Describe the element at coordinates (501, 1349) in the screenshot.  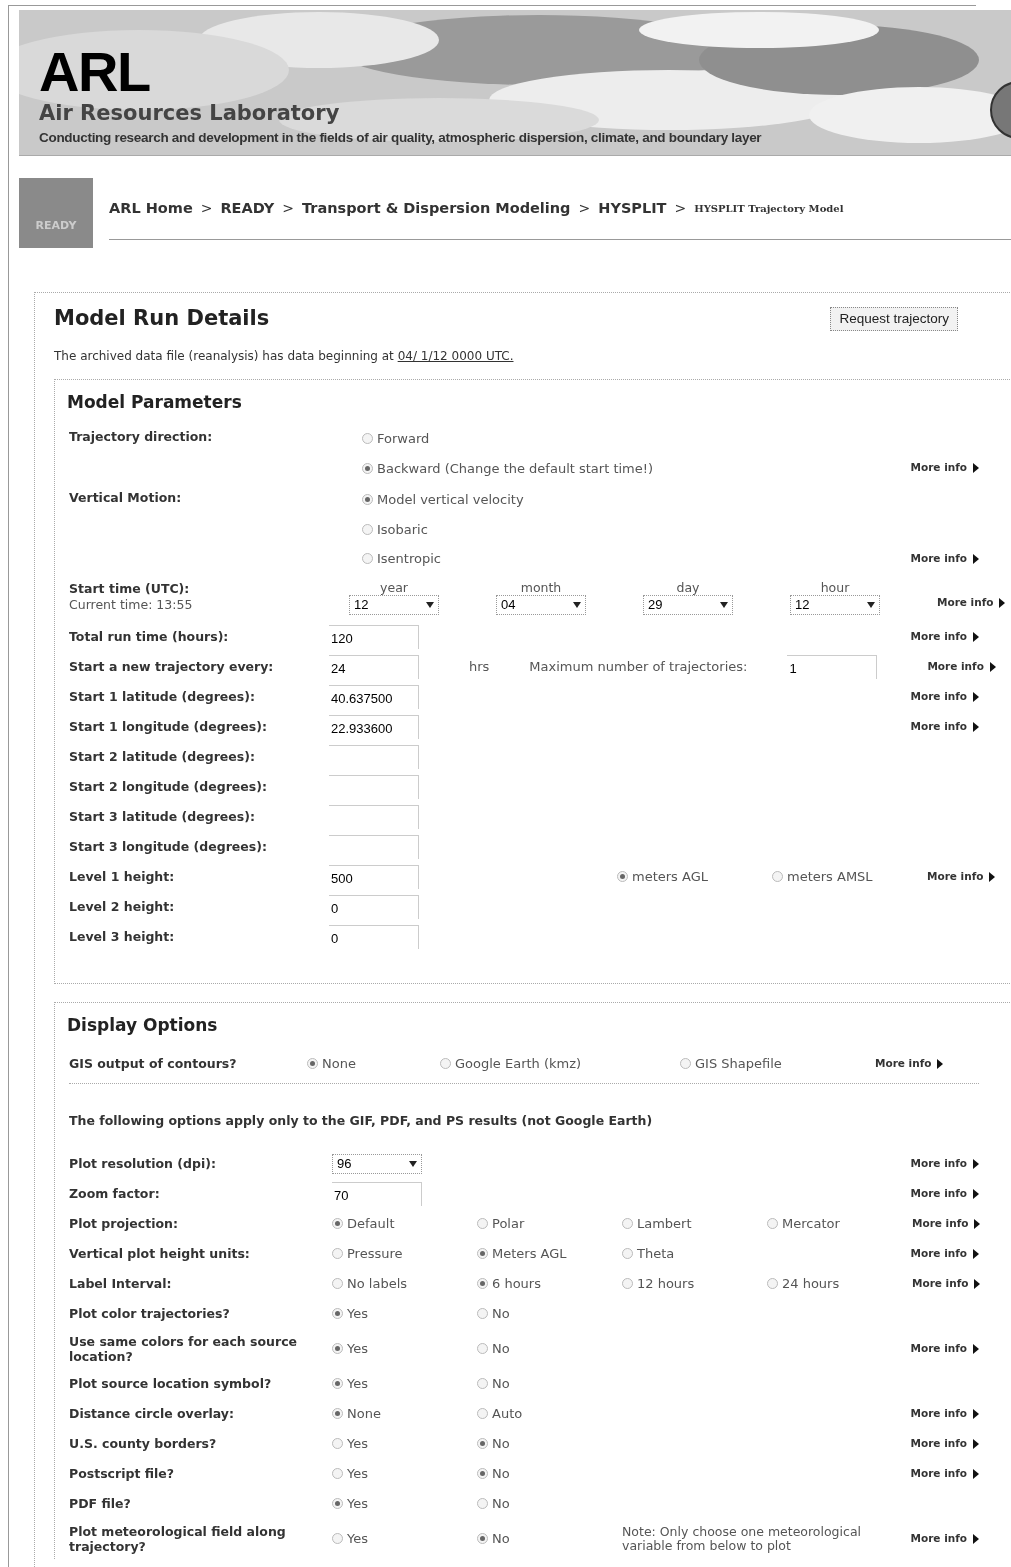
I see `radio-label: No` at that location.